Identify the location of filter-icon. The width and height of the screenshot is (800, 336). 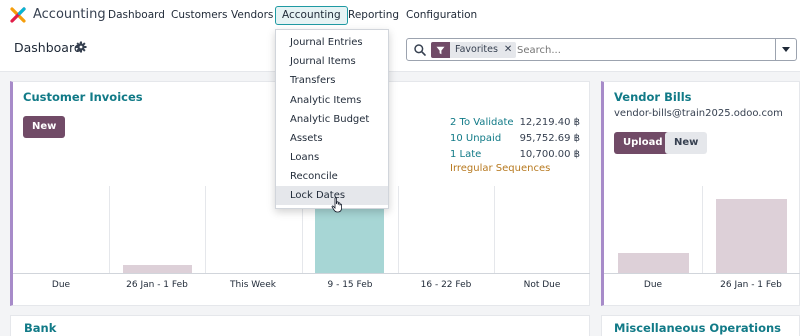
(440, 50).